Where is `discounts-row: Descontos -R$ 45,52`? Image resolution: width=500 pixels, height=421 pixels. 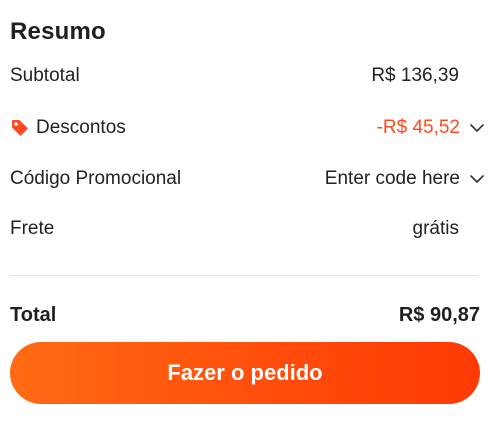
discounts-row: Descontos -R$ 45,52 is located at coordinates (248, 128).